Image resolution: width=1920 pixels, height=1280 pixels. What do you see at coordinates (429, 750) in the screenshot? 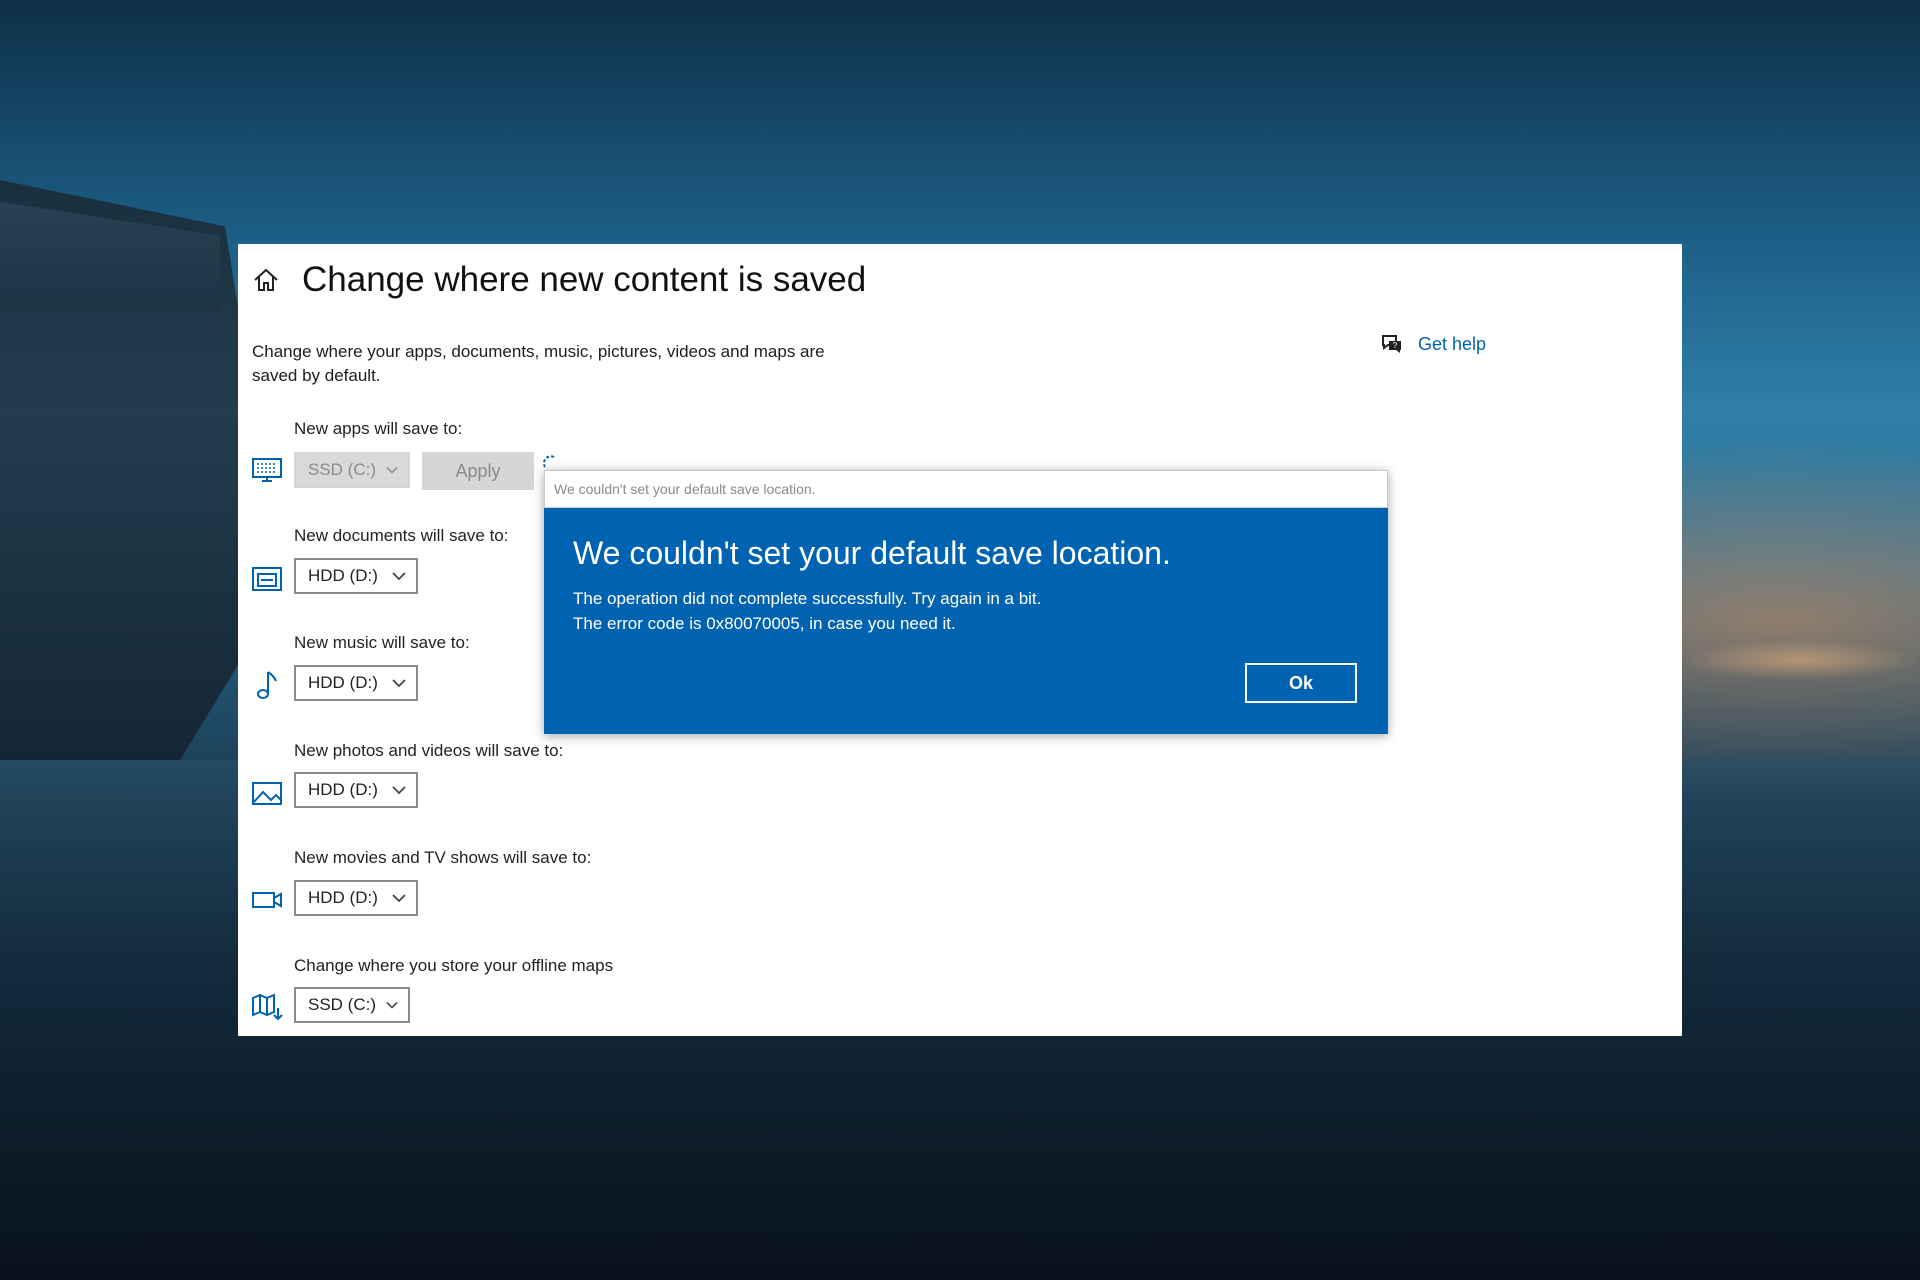
I see `photos-save-label: New photos and videos will save to:` at bounding box center [429, 750].